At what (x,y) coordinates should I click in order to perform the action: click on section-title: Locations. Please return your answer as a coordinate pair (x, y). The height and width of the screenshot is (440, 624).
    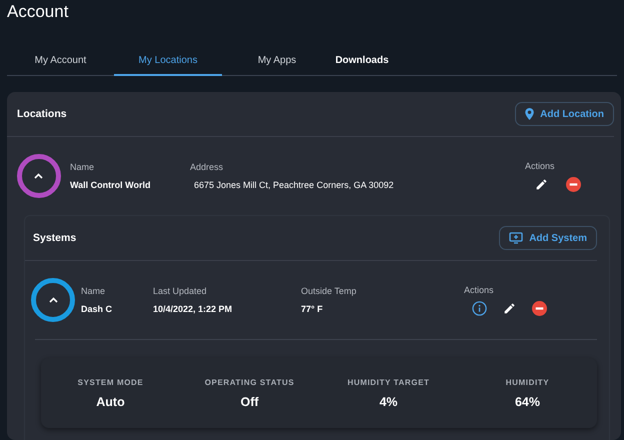
    Looking at the image, I should click on (42, 114).